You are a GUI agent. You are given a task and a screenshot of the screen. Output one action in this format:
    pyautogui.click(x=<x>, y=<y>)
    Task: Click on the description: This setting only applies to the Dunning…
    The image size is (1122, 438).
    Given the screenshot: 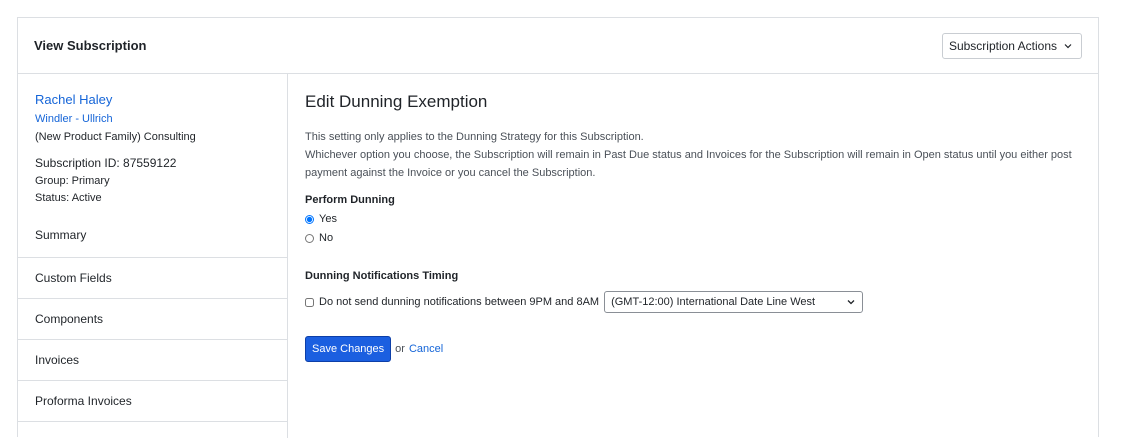 What is the action you would take?
    pyautogui.click(x=693, y=155)
    